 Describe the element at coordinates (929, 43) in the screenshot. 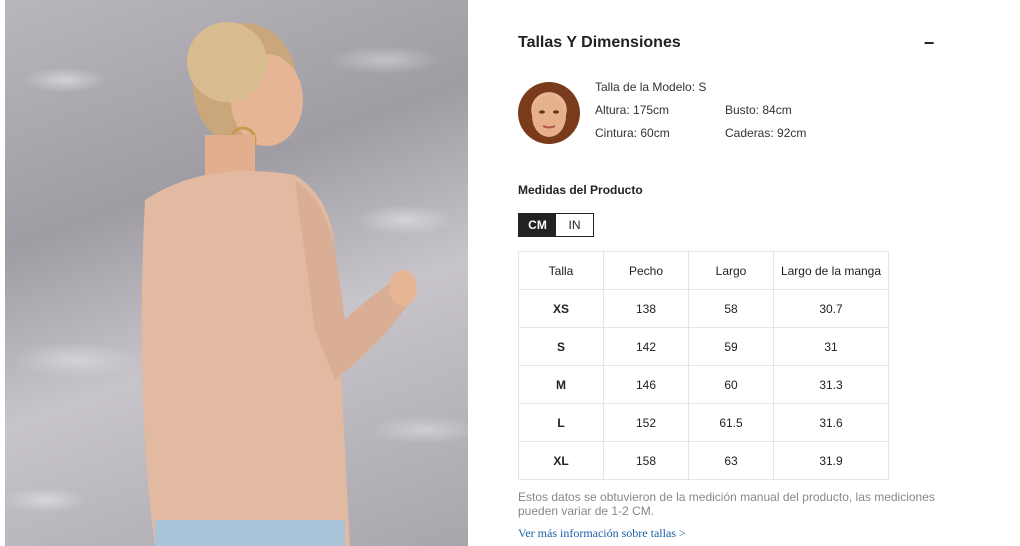

I see `collapse-icon: −` at that location.